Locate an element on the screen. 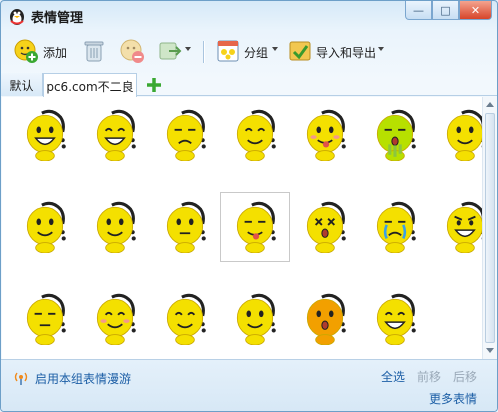 The height and width of the screenshot is (412, 498). shy-face-icon is located at coordinates (116, 319).